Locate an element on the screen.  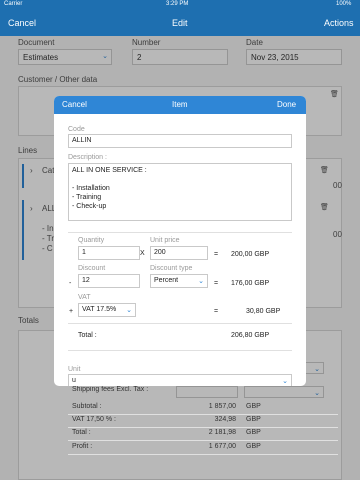
totals-label-0: Subtotal : is located at coordinates (87, 406).